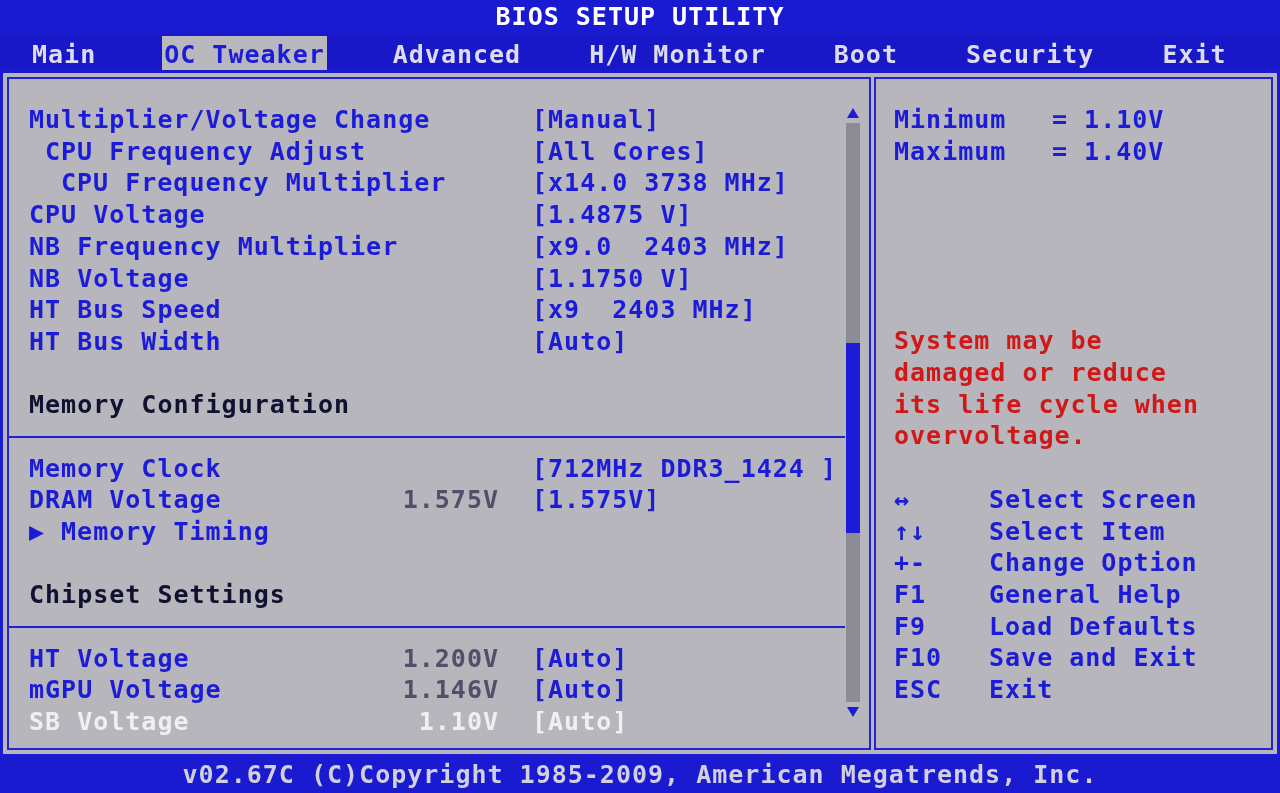  What do you see at coordinates (1085, 595) in the screenshot?
I see `key-action: General Help` at bounding box center [1085, 595].